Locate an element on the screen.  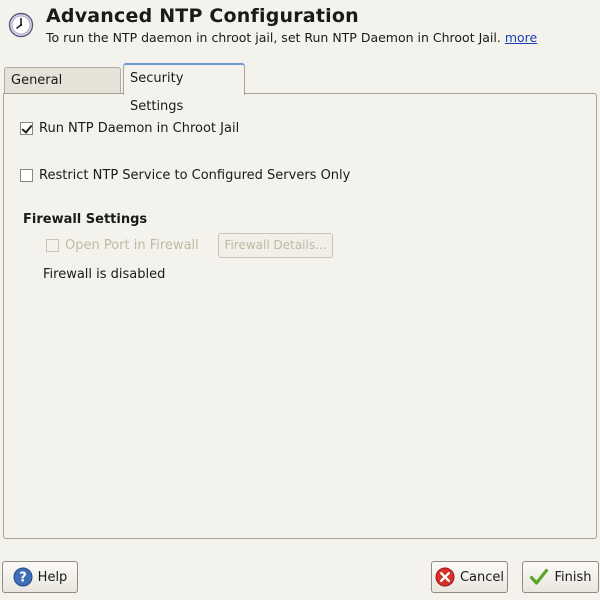
open-port-label: Open Port in Firewall is located at coordinates (132, 245).